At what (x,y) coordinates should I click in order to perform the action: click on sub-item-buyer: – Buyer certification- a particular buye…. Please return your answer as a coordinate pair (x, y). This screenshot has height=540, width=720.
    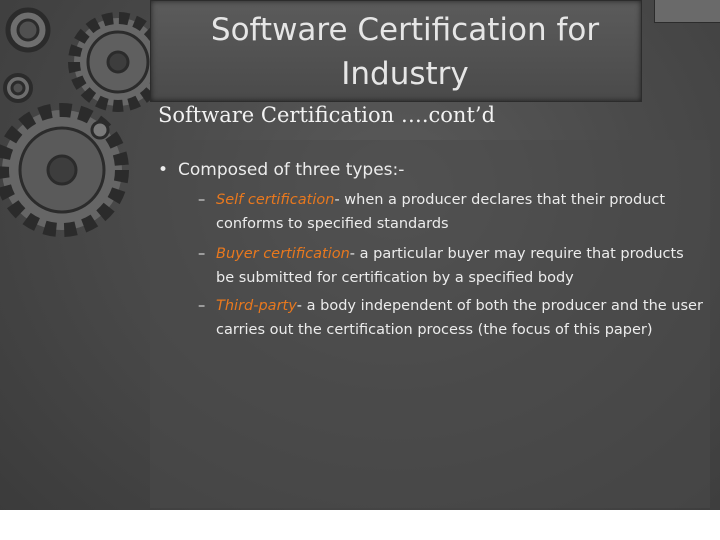
    Looking at the image, I should click on (450, 266).